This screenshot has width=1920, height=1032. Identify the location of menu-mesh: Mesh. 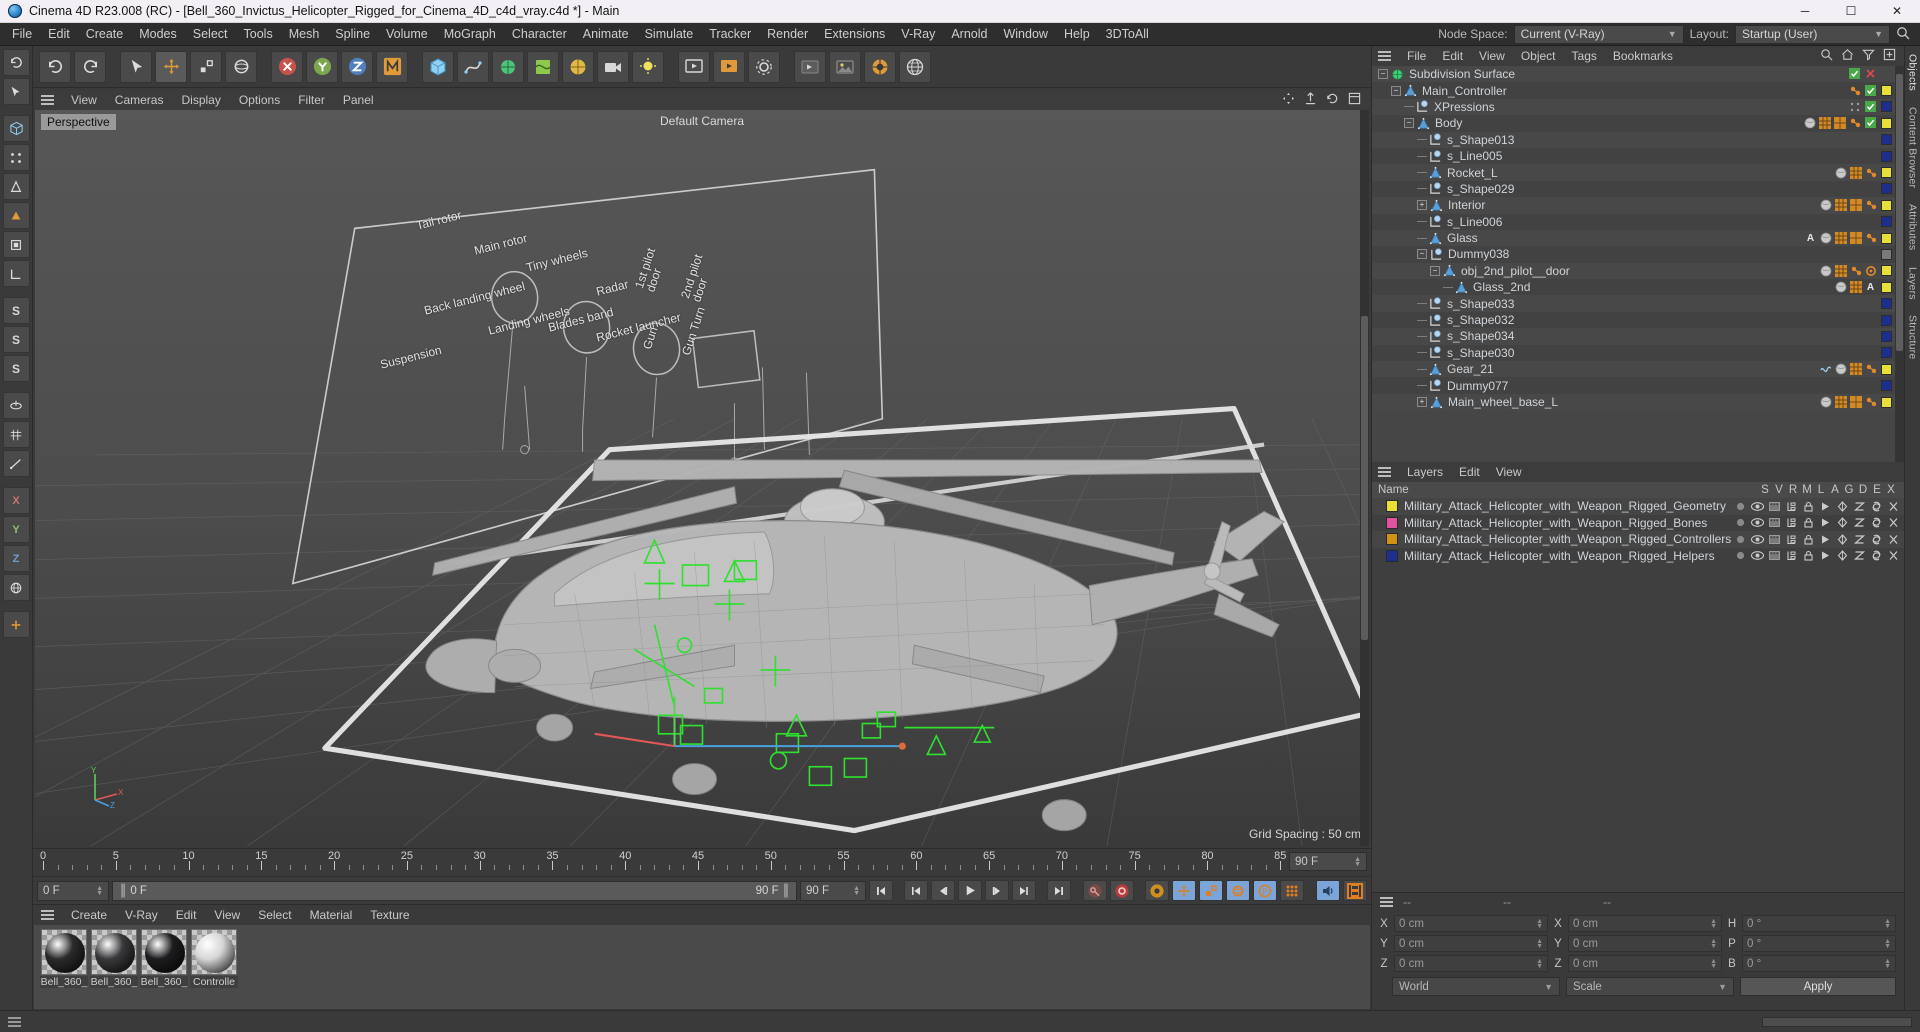
(304, 34).